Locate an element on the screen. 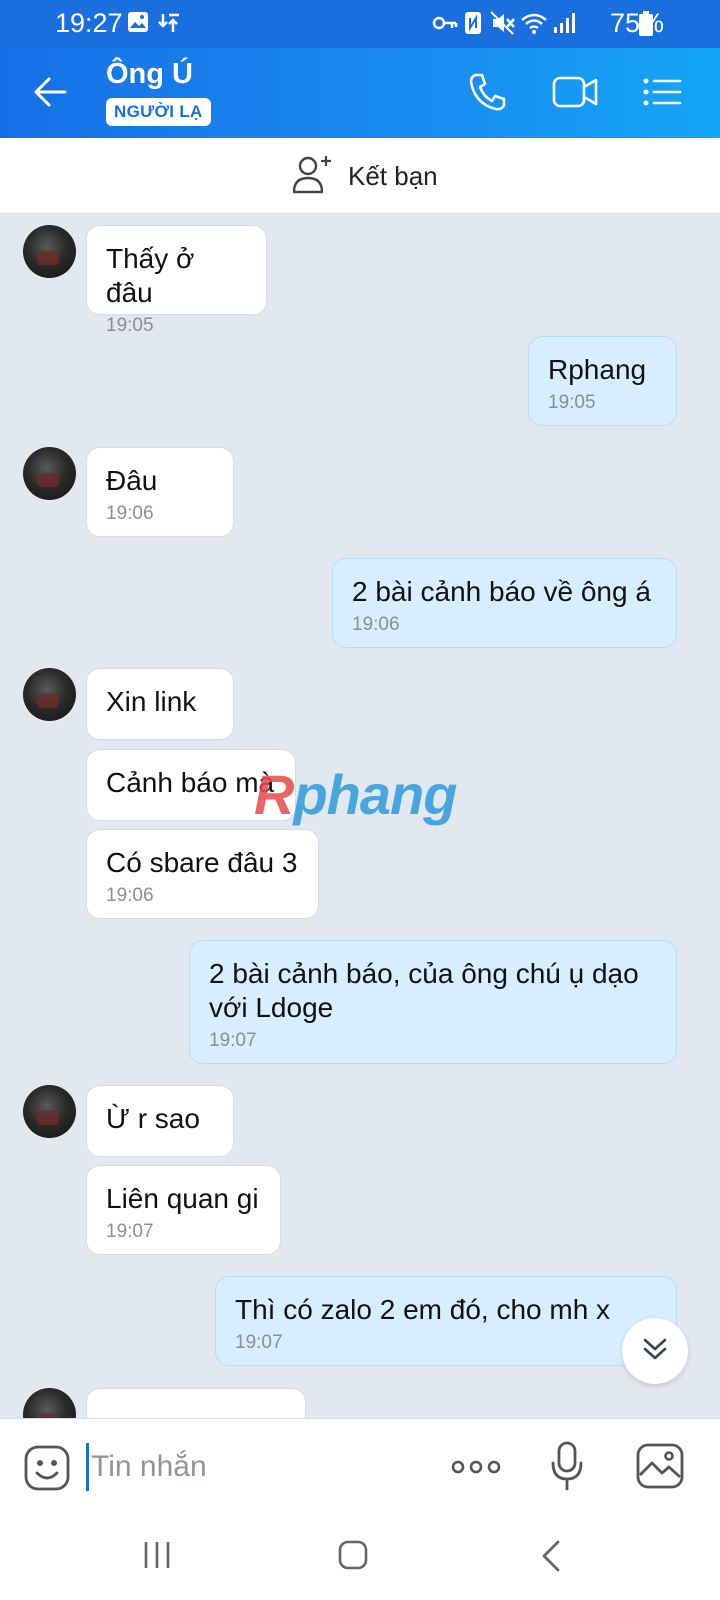 The image size is (720, 1600). wifi-icon is located at coordinates (534, 25).